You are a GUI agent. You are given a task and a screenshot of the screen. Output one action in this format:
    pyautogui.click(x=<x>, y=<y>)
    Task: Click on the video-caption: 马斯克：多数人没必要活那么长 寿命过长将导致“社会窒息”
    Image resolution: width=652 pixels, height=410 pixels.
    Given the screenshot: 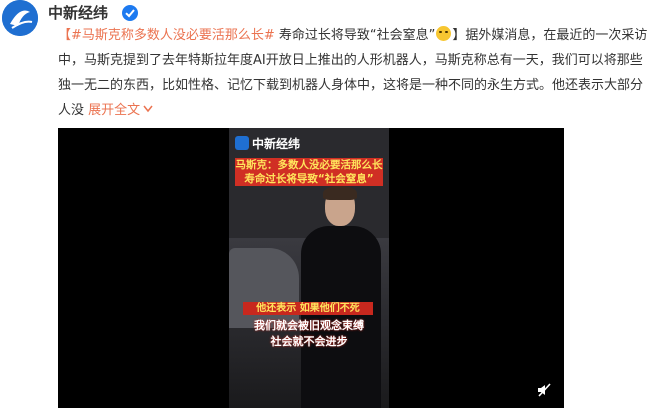 What is the action you would take?
    pyautogui.click(x=309, y=172)
    